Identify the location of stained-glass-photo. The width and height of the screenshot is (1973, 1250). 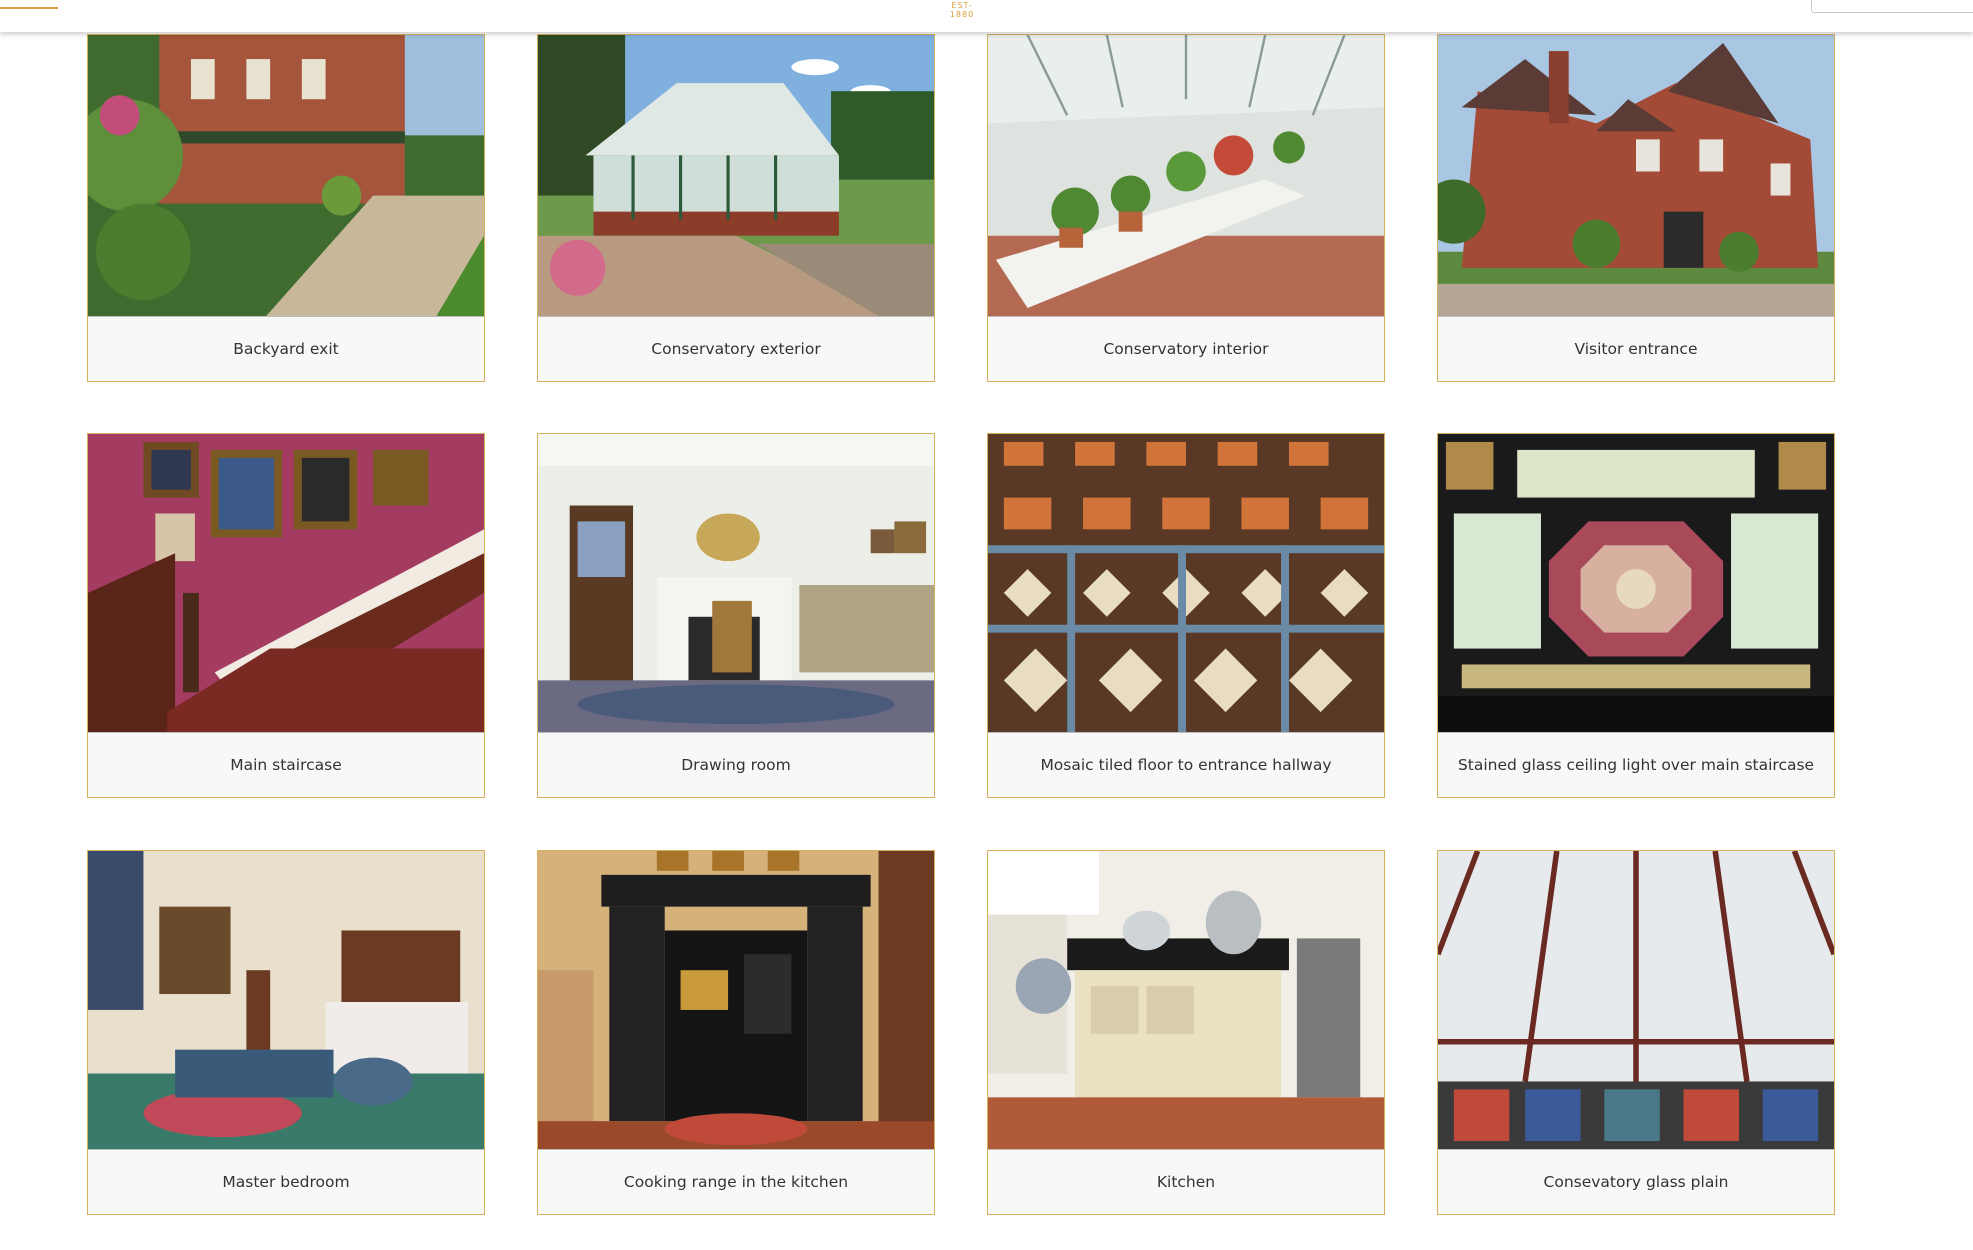
(1636, 583).